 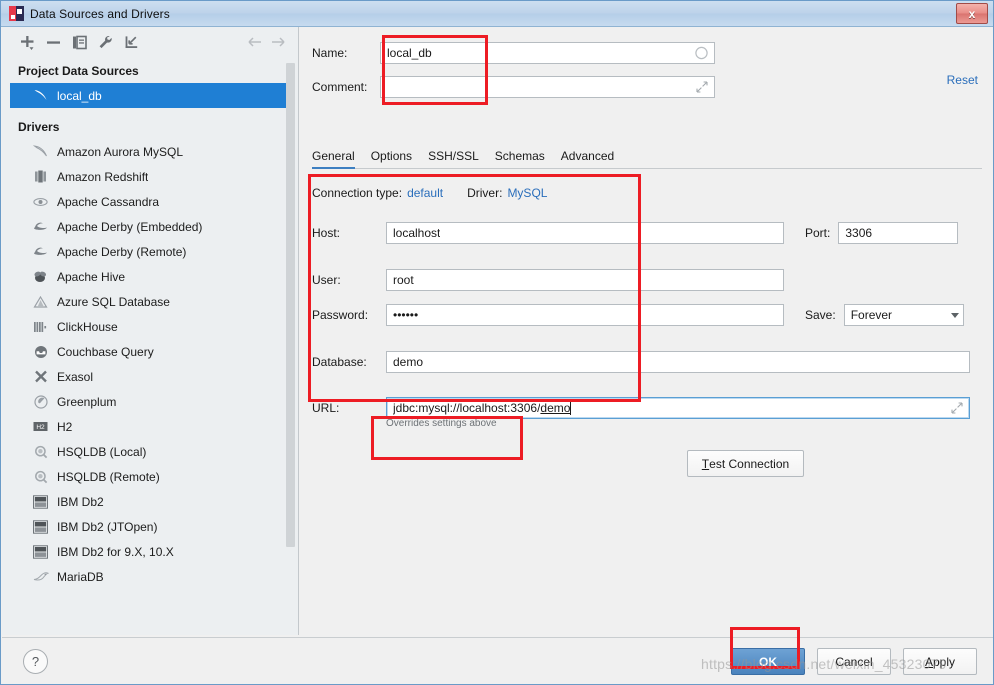 I want to click on back-button, so click(x=254, y=42).